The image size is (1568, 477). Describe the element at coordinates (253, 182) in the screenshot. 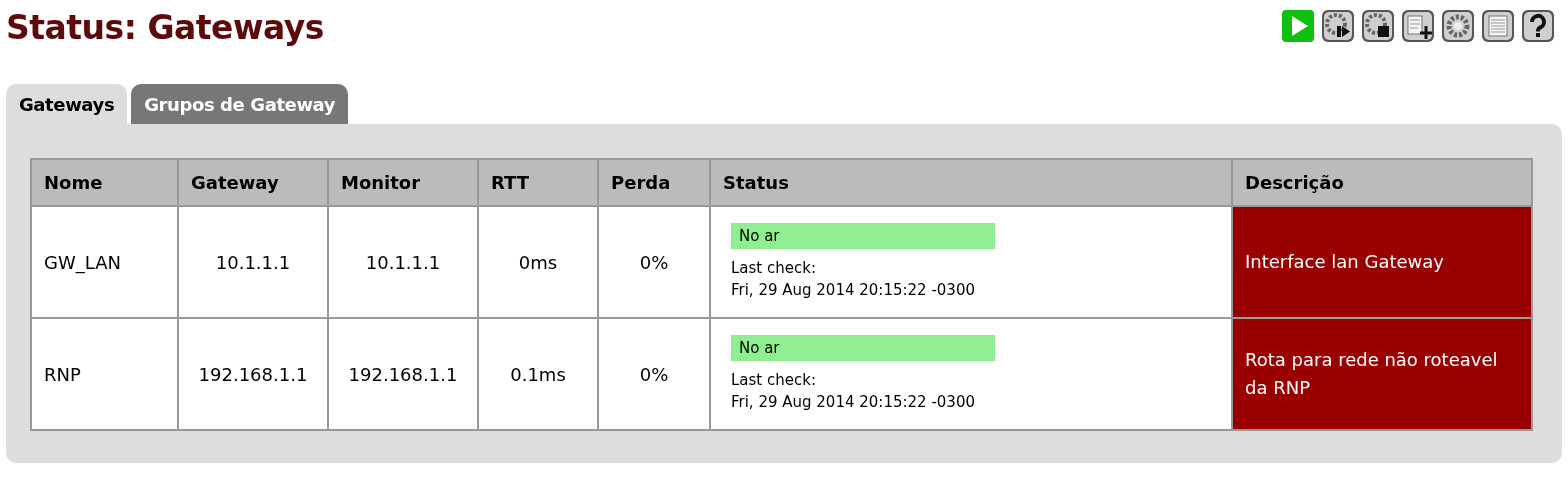

I see `column-header: Gateway` at that location.